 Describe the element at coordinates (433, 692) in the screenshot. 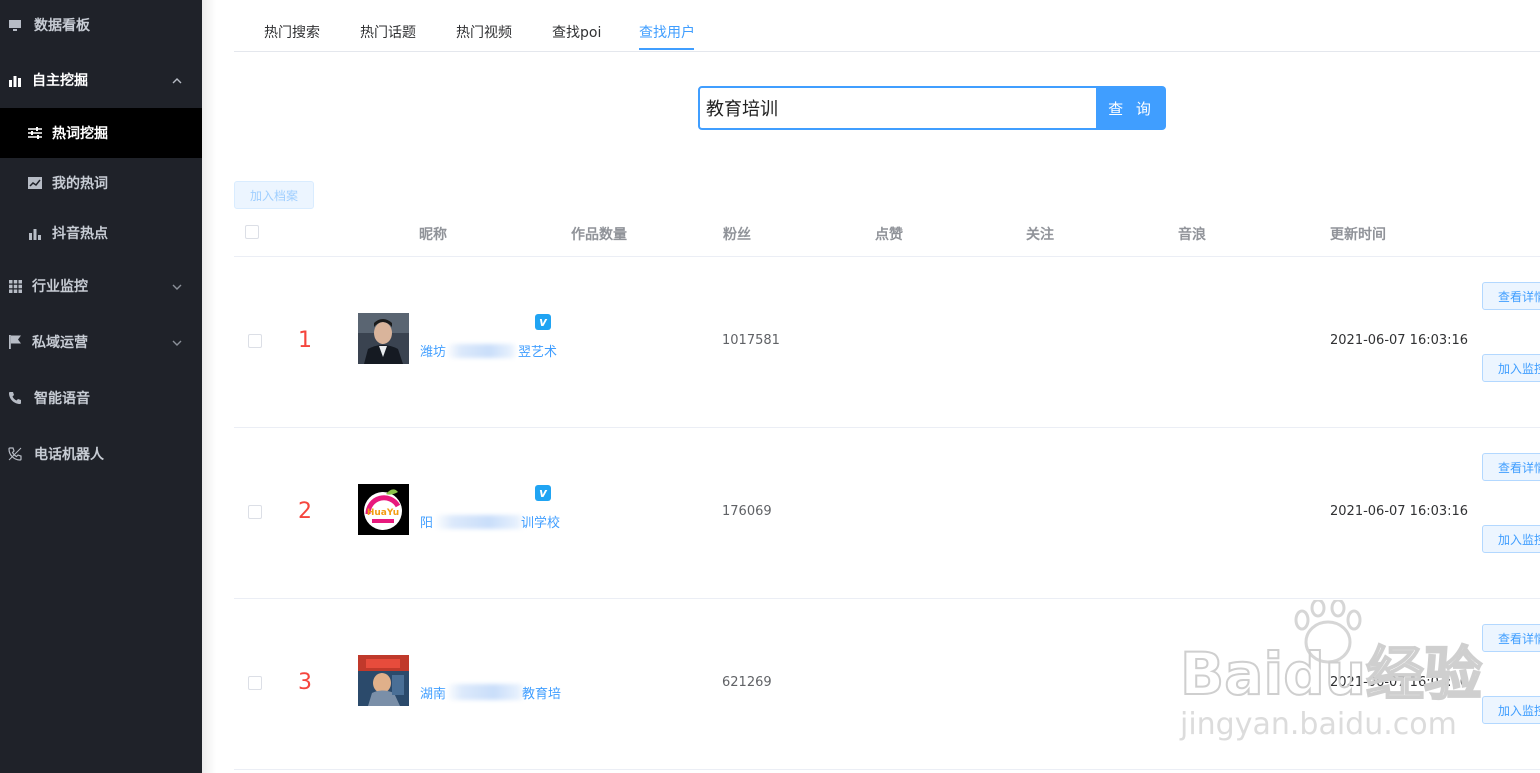

I see `nickname-start: 湖南` at that location.